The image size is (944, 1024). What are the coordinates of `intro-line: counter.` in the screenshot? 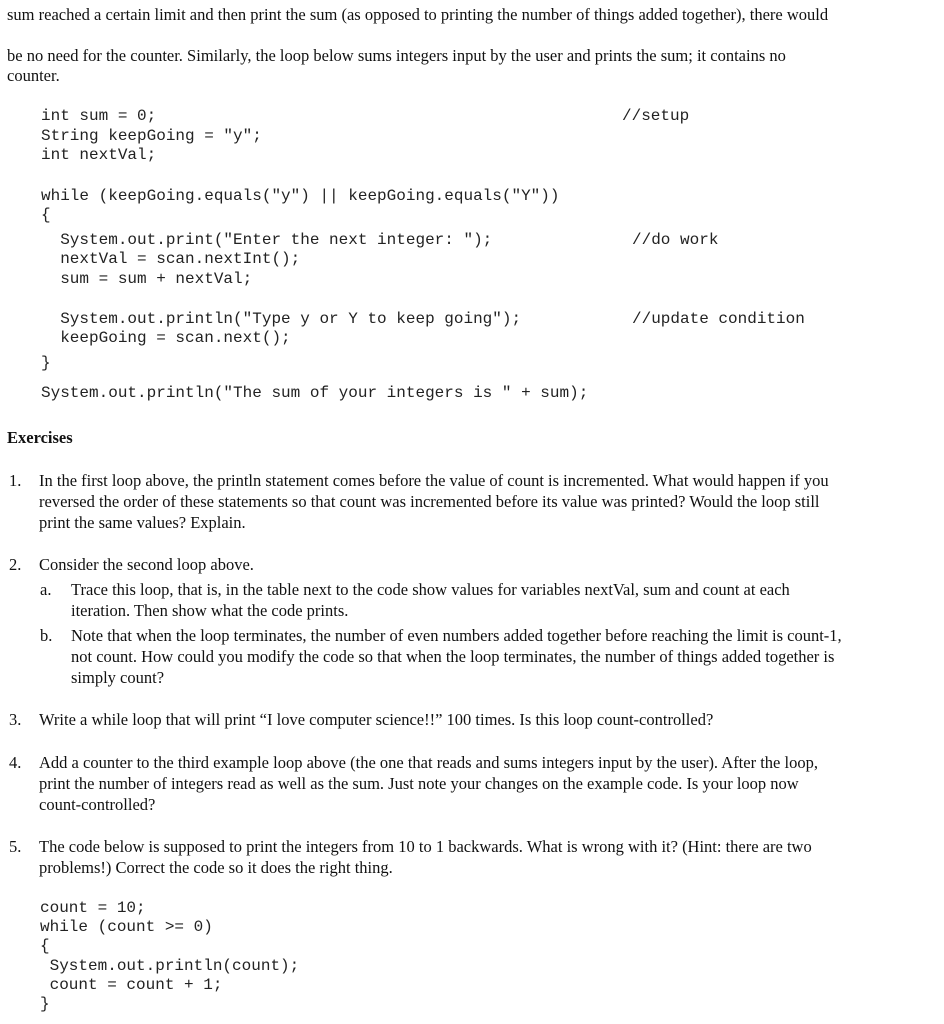 It's located at (33, 75).